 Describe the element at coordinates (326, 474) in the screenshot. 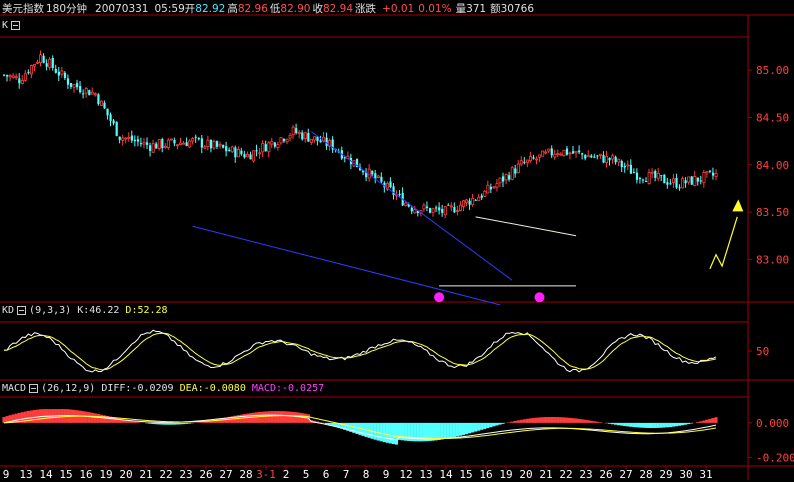

I see `x-tick-label: 6` at that location.